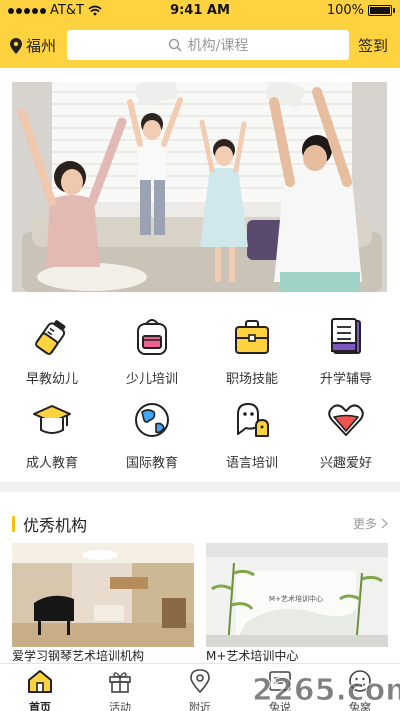  What do you see at coordinates (251, 379) in the screenshot?
I see `category-label: 职场技能` at bounding box center [251, 379].